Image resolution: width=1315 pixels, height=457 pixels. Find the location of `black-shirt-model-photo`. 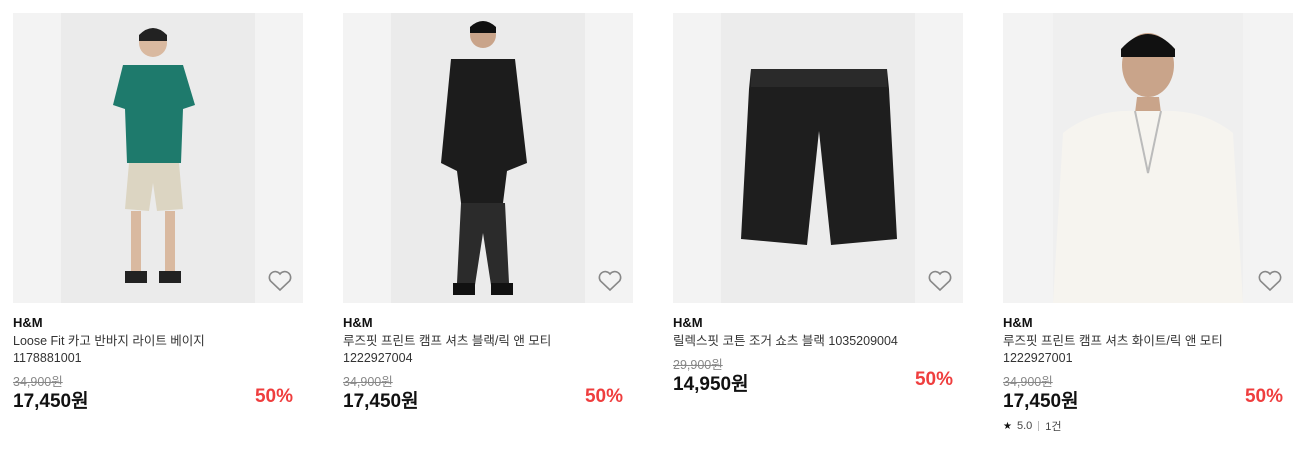

black-shirt-model-photo is located at coordinates (488, 158).